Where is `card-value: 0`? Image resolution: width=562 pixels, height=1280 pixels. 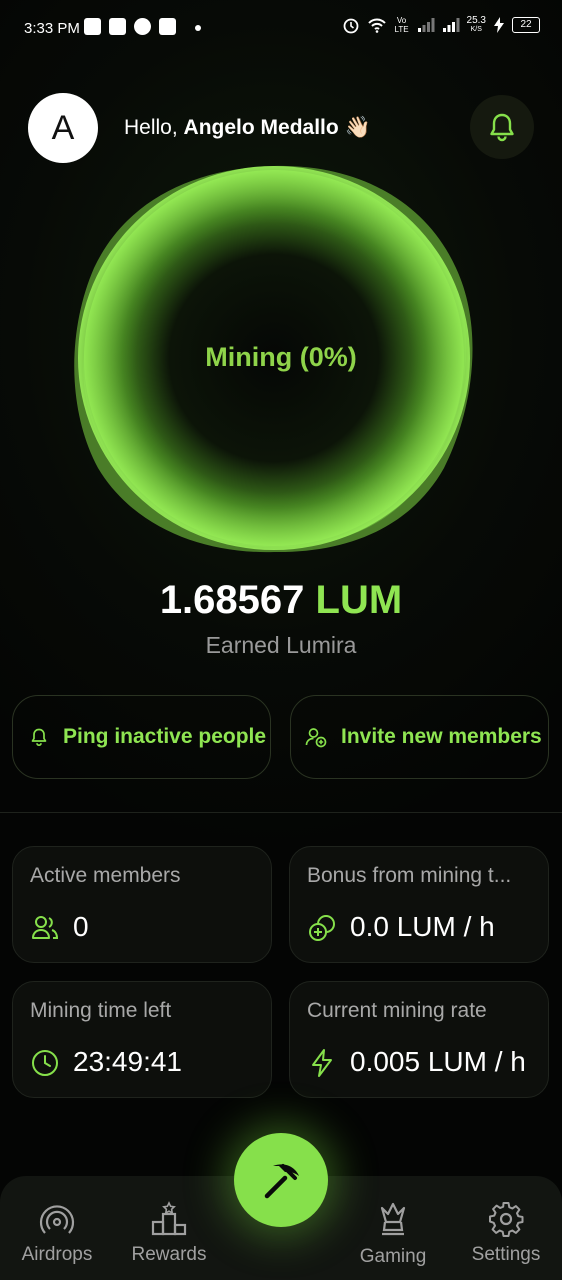 card-value: 0 is located at coordinates (81, 926).